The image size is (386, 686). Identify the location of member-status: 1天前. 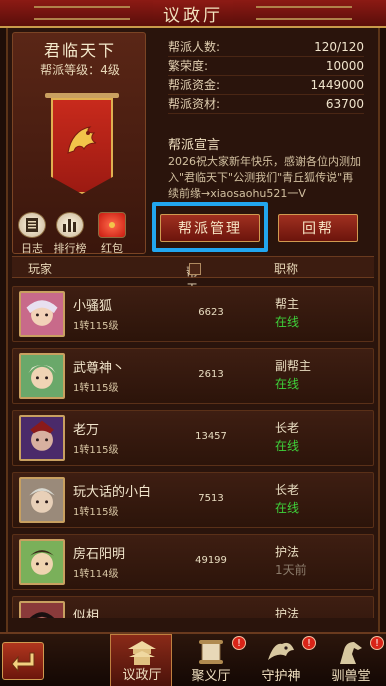
(291, 570).